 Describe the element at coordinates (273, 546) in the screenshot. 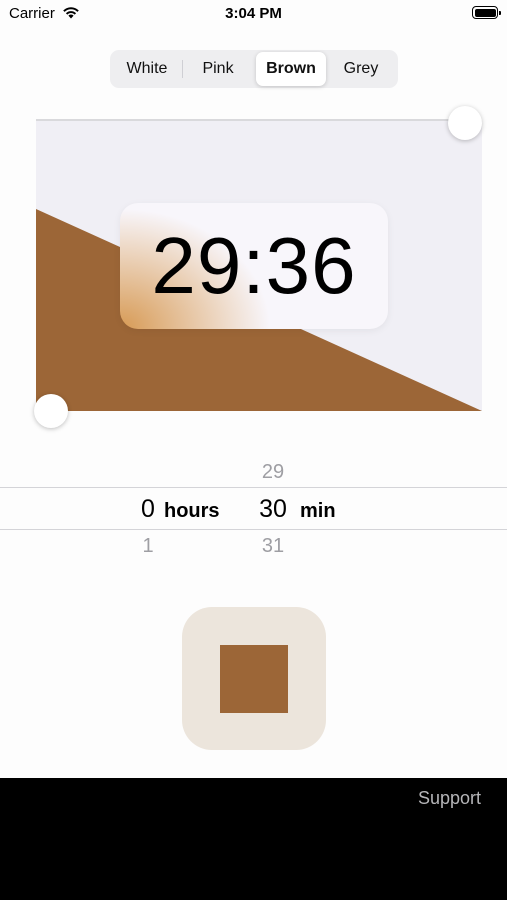

I see `minutes-below: 31` at that location.